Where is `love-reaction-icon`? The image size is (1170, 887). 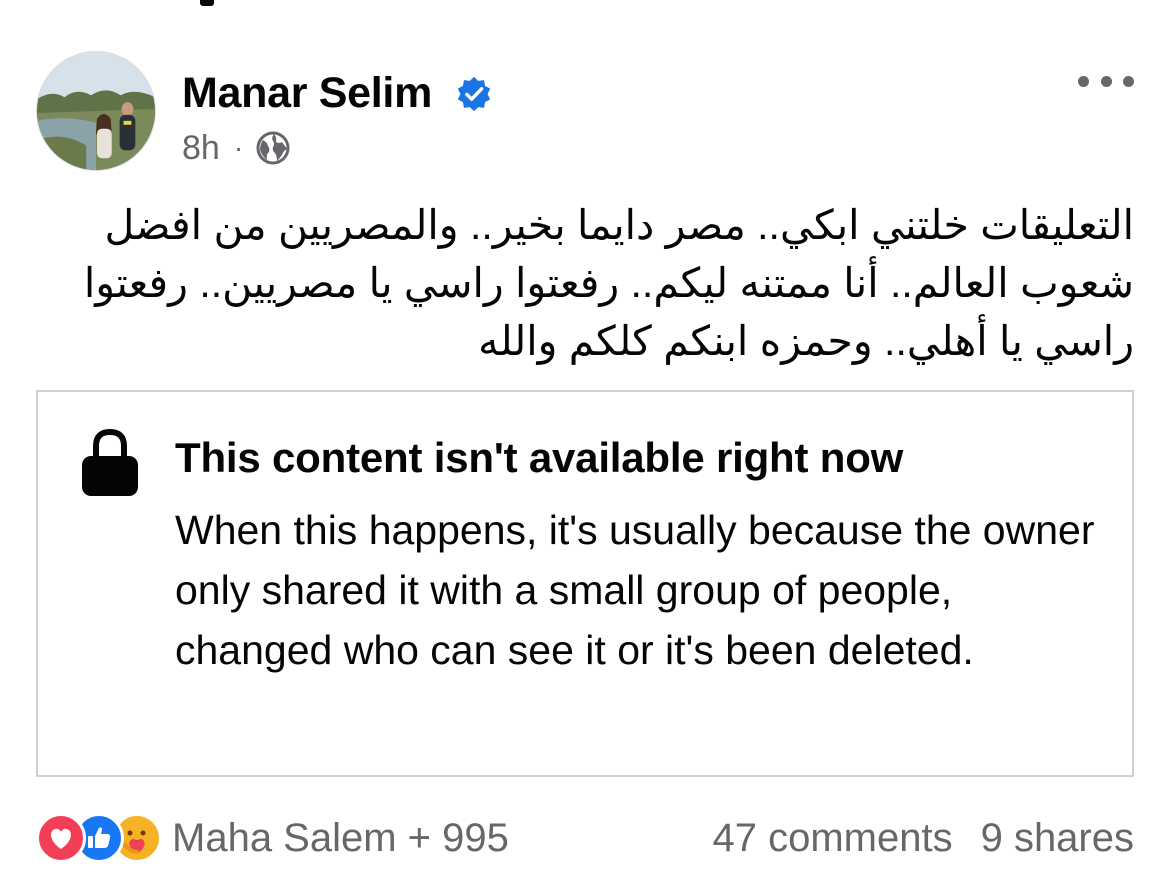 love-reaction-icon is located at coordinates (61, 838).